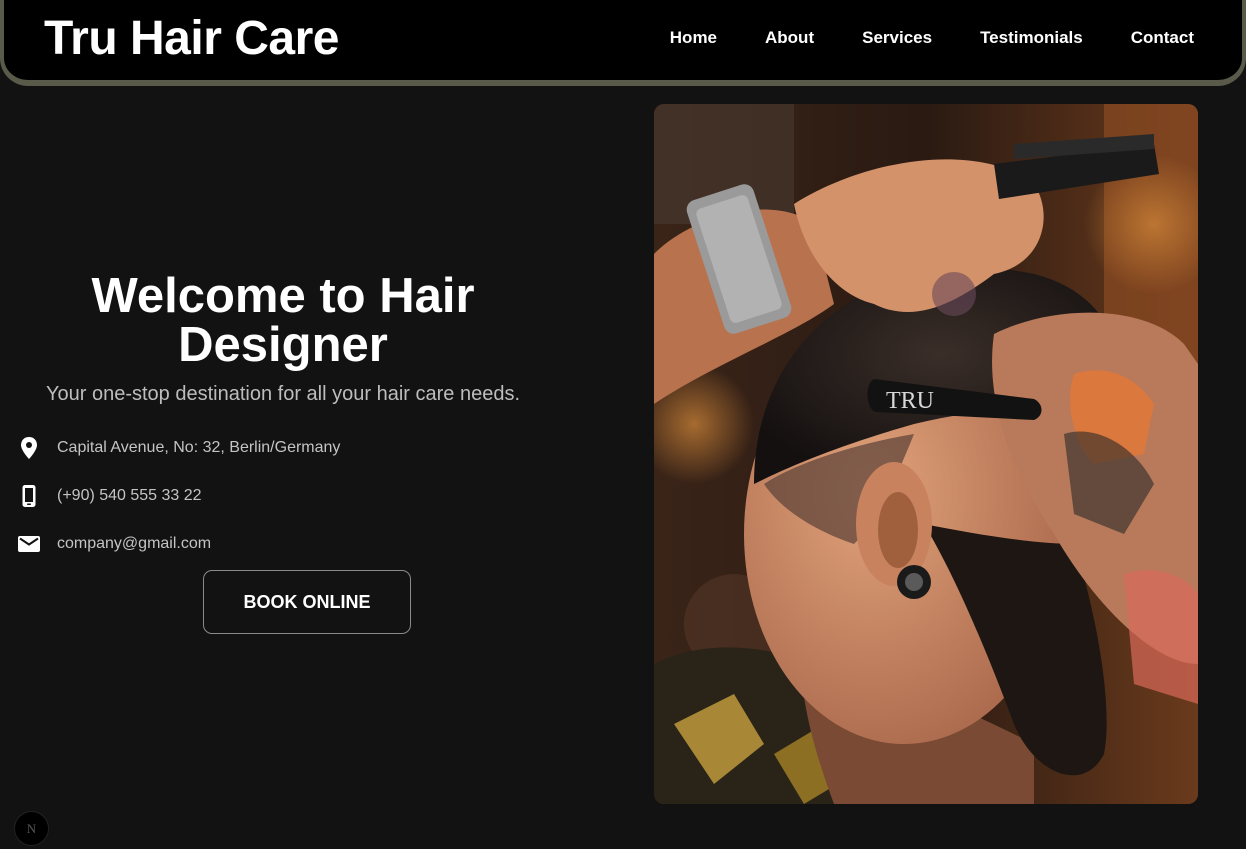 The image size is (1246, 849). What do you see at coordinates (789, 38) in the screenshot?
I see `nav-about-link: About` at bounding box center [789, 38].